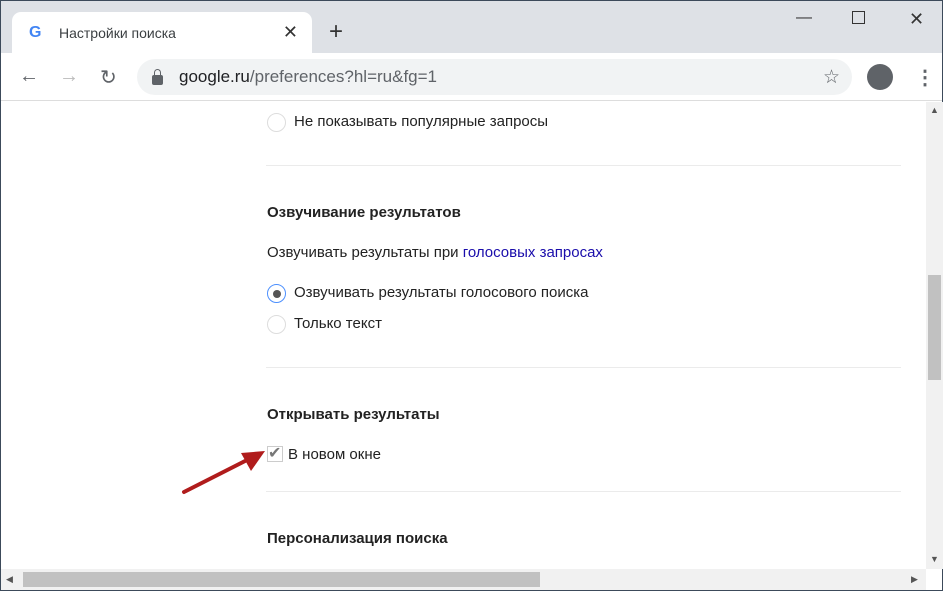 The image size is (943, 591). What do you see at coordinates (275, 454) in the screenshot?
I see `checkbox-new-window: ✔` at bounding box center [275, 454].